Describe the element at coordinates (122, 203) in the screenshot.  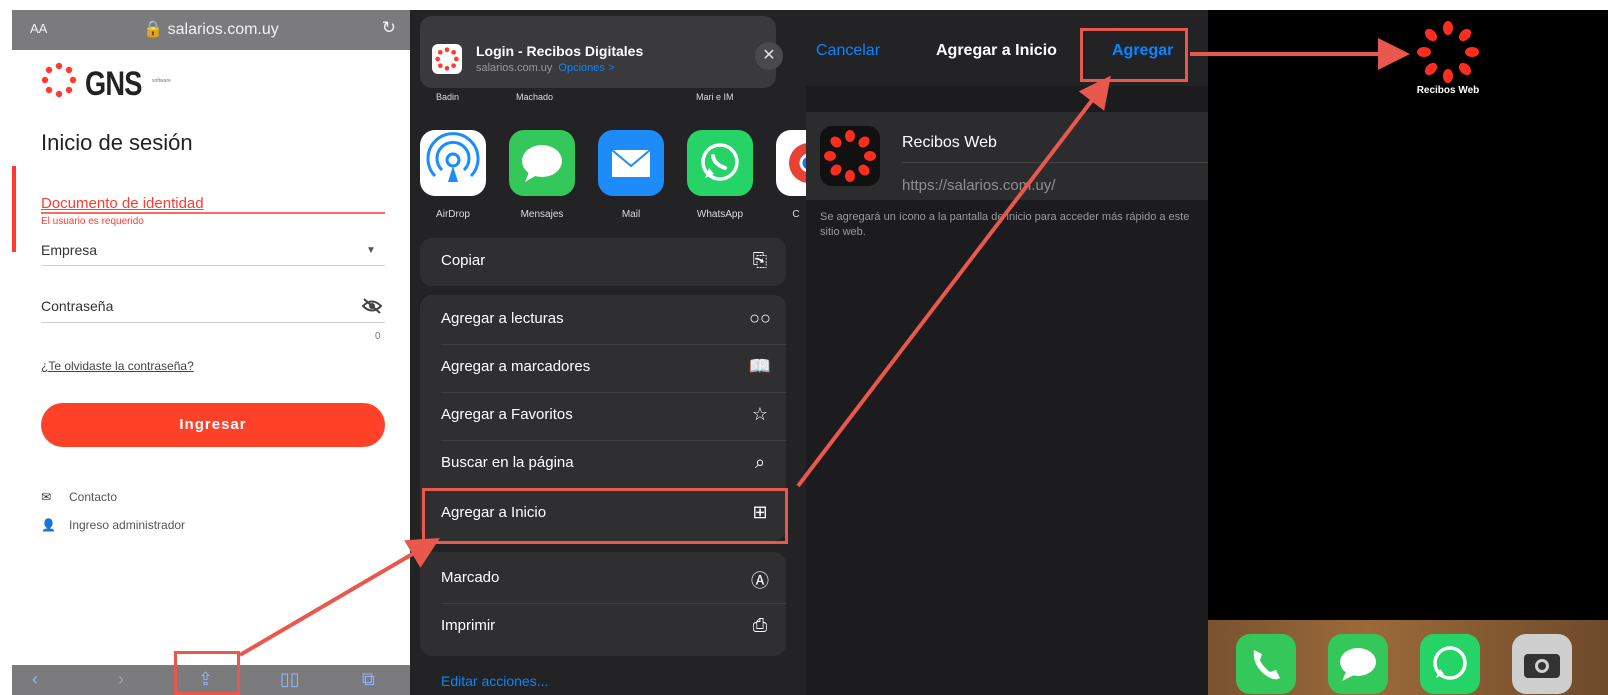
I see `document-field: Documento de identidad` at that location.